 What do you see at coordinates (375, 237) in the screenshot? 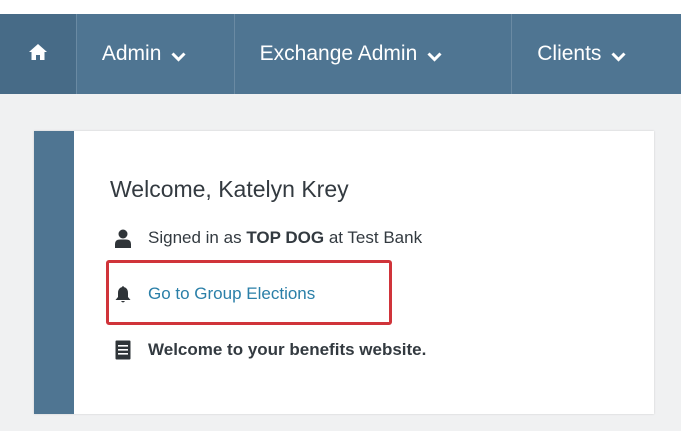
I see `signed-in-suffix: at Test Bank` at bounding box center [375, 237].